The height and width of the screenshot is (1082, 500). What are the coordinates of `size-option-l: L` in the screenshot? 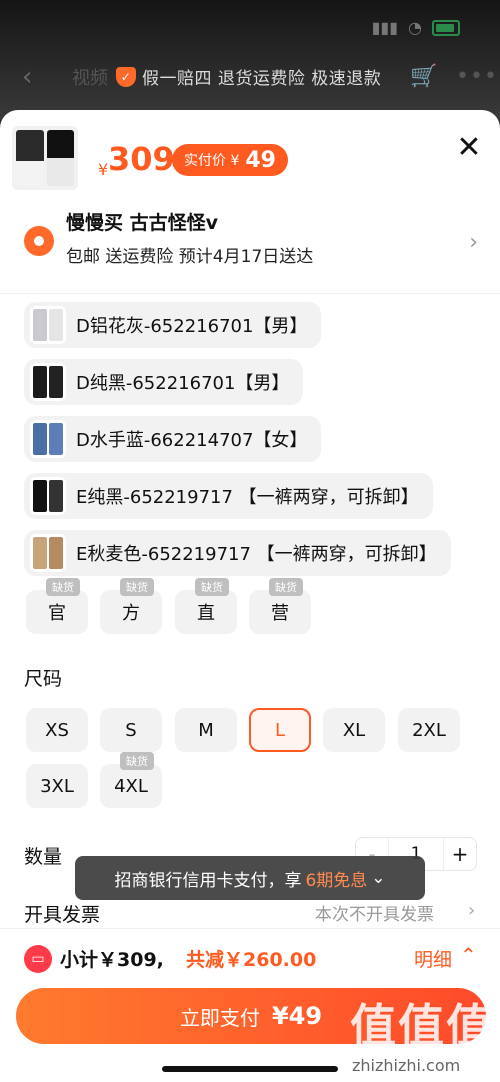 It's located at (280, 730).